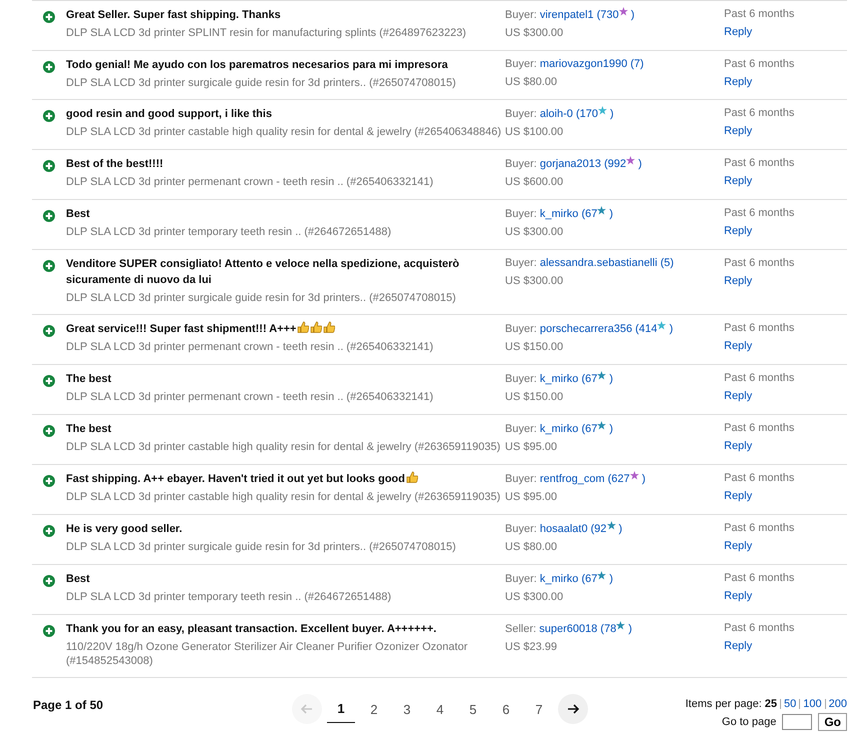  I want to click on page-size-link: 100, so click(812, 704).